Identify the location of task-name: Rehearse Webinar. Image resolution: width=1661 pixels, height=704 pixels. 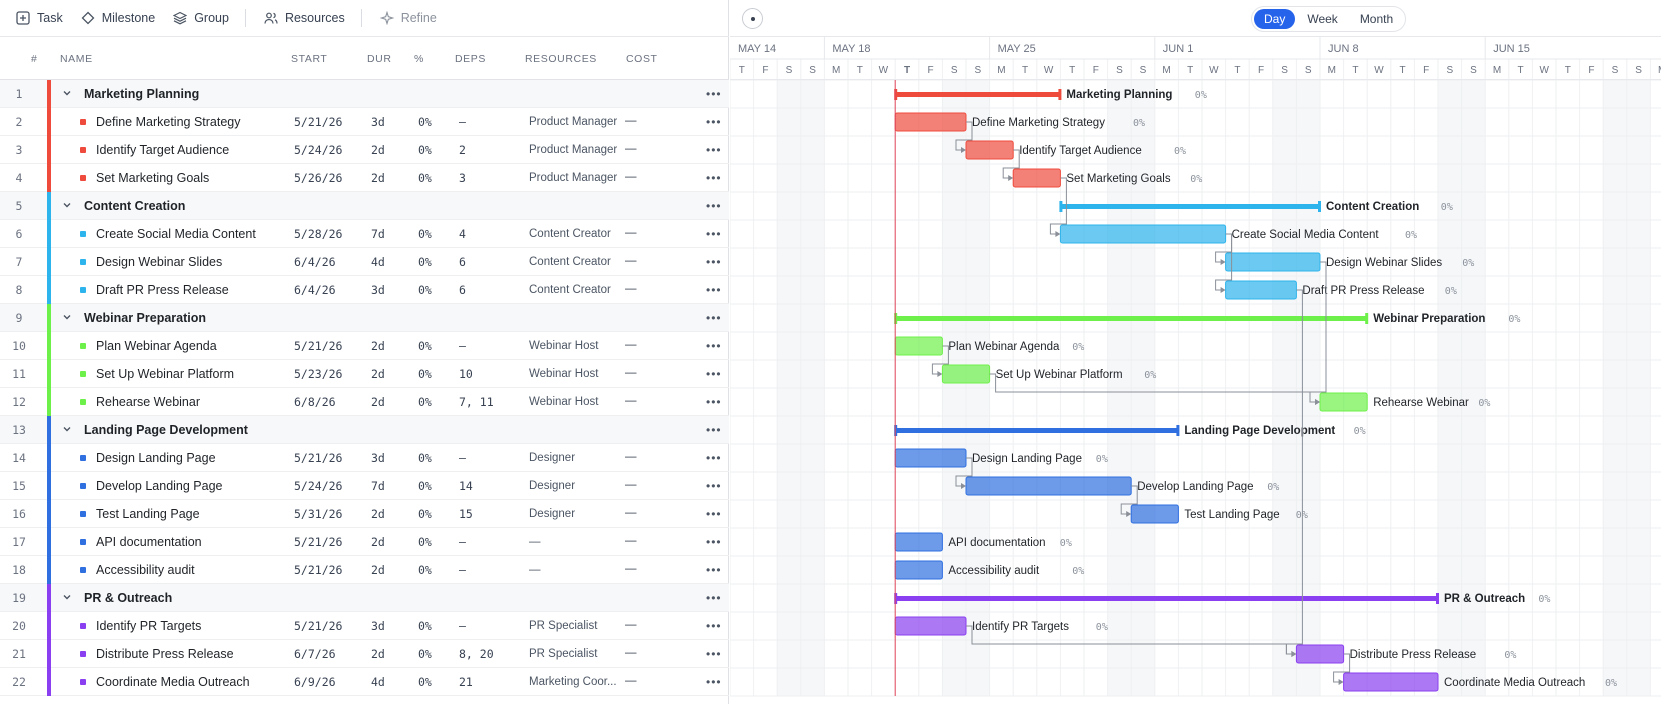
(148, 402).